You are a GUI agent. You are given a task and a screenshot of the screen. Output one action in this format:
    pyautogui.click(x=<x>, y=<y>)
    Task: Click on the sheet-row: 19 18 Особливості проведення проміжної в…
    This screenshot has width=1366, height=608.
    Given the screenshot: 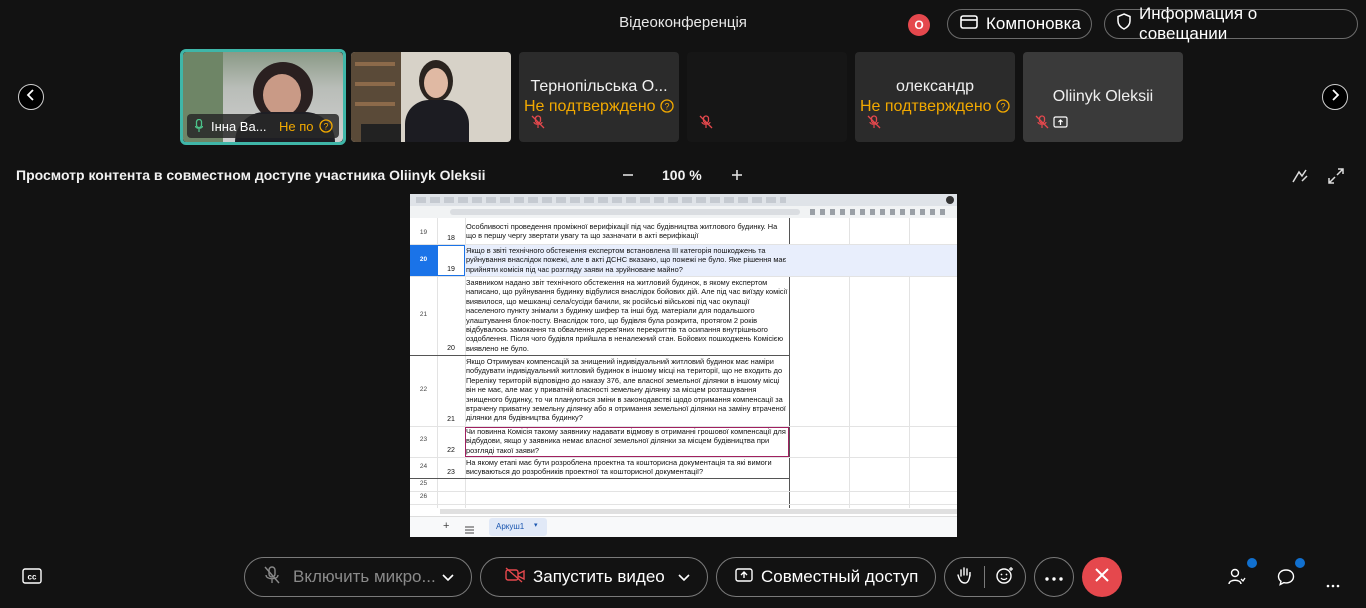 What is the action you would take?
    pyautogui.click(x=683, y=233)
    